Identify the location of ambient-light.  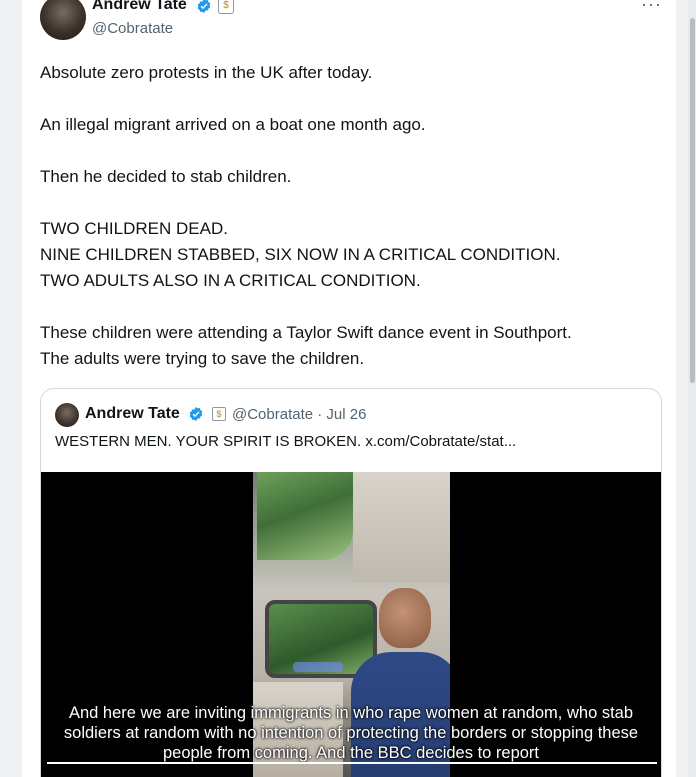
(318, 667).